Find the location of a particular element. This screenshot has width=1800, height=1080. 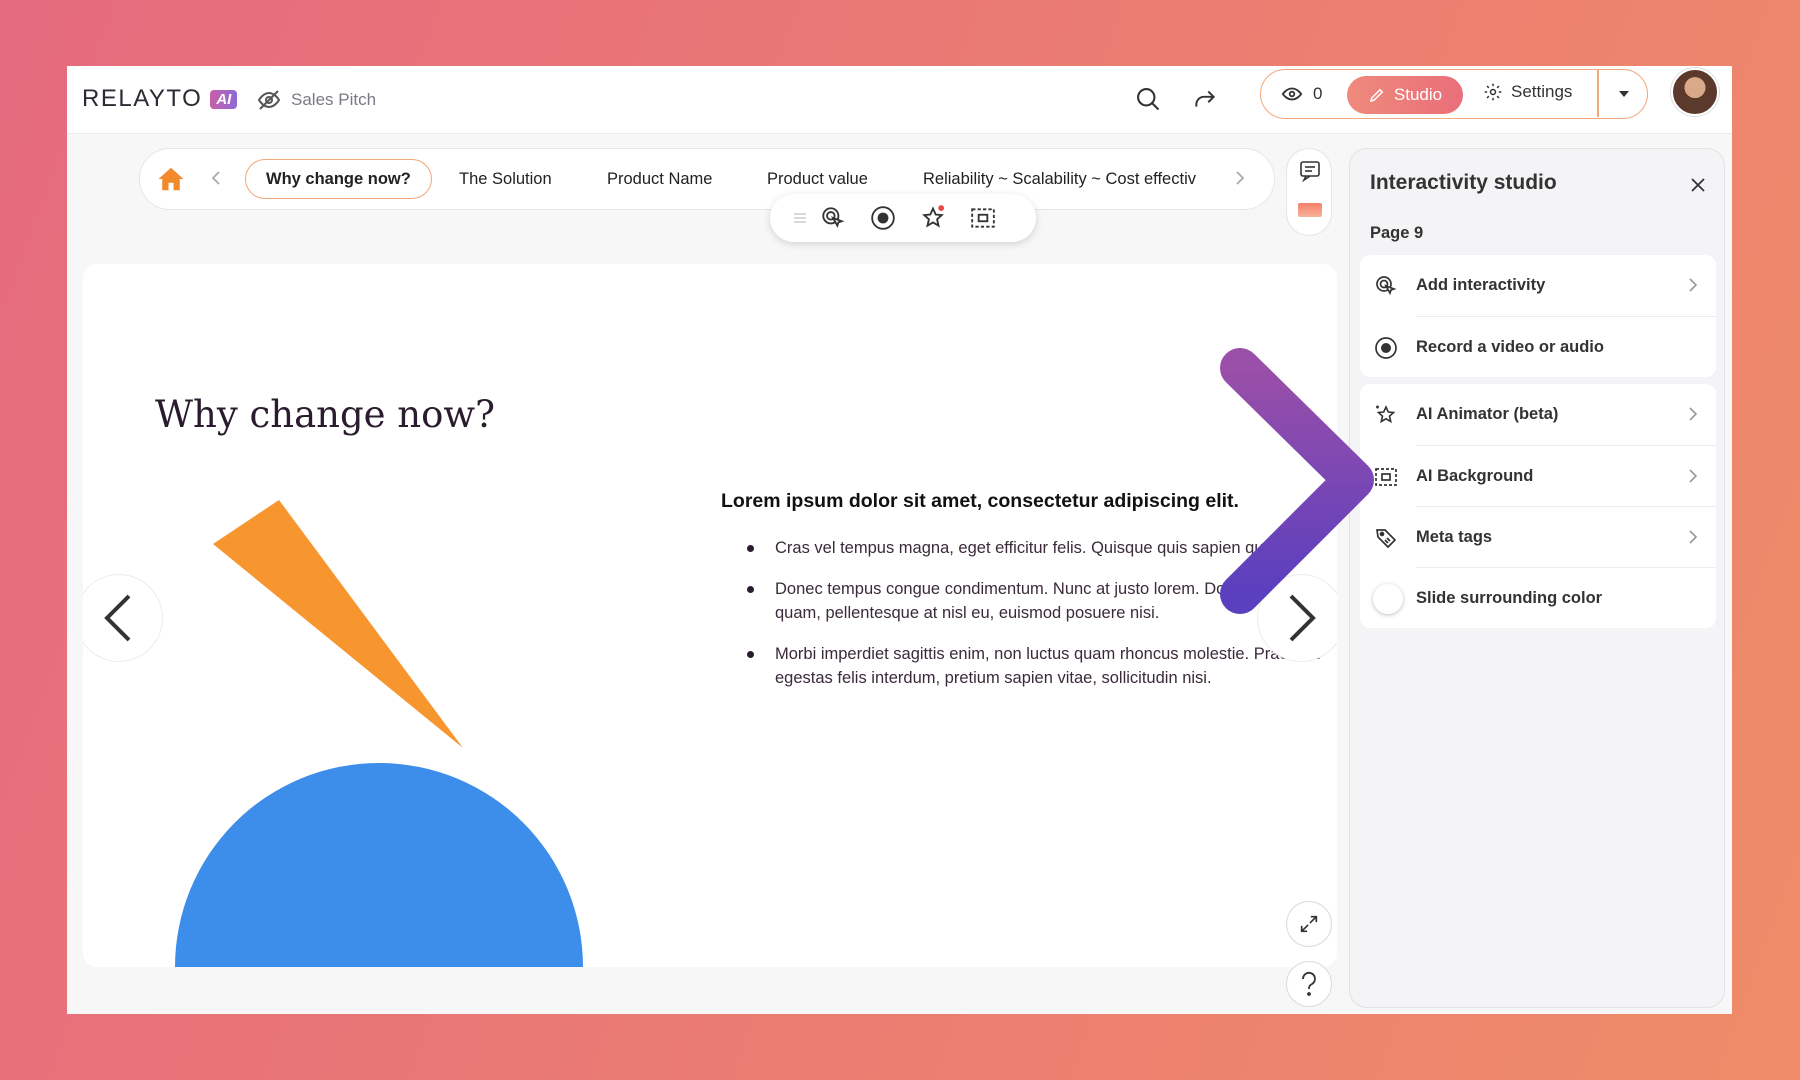

settings-button-label: Settings is located at coordinates (1542, 91).